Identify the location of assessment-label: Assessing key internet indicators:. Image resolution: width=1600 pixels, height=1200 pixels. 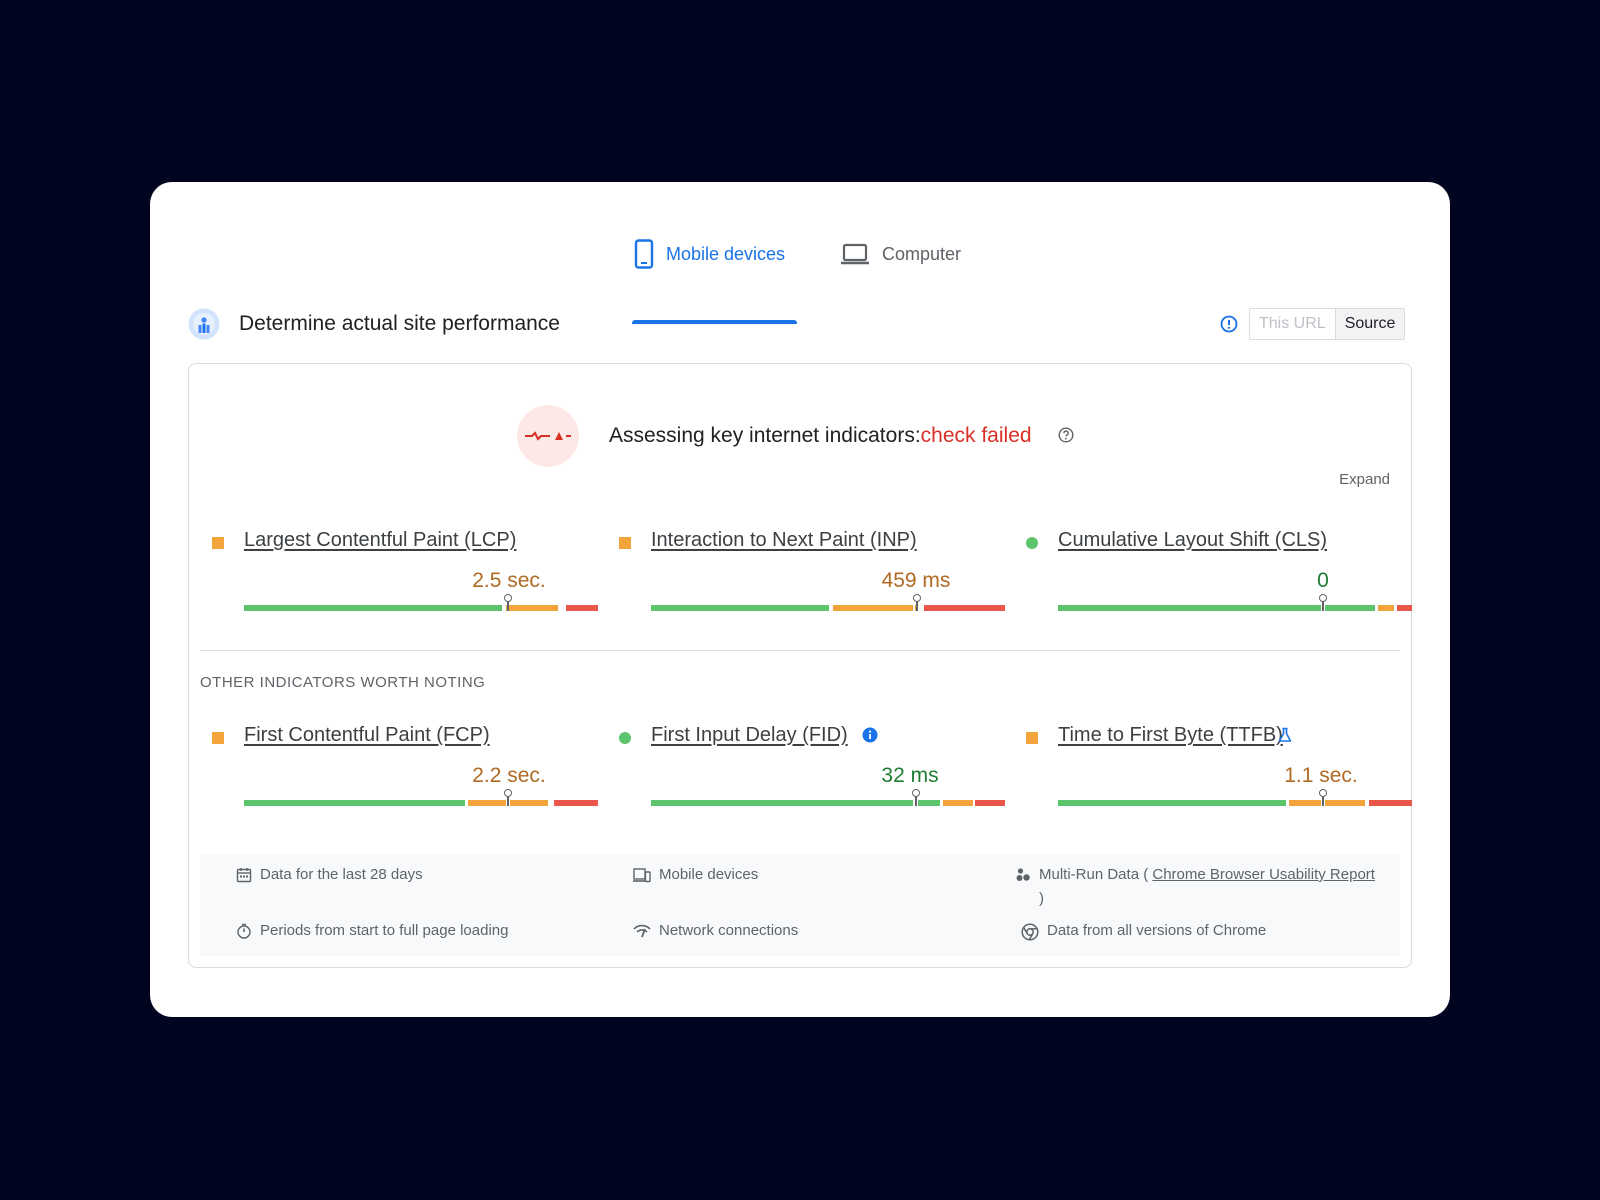
(765, 435).